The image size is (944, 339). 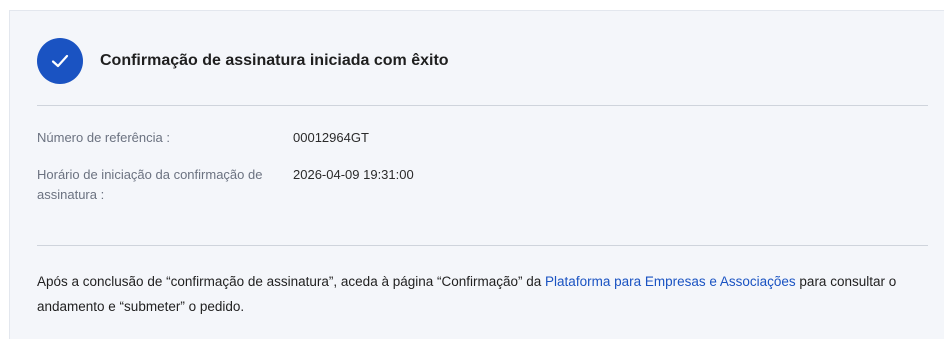 I want to click on check-circle-icon, so click(x=60, y=61).